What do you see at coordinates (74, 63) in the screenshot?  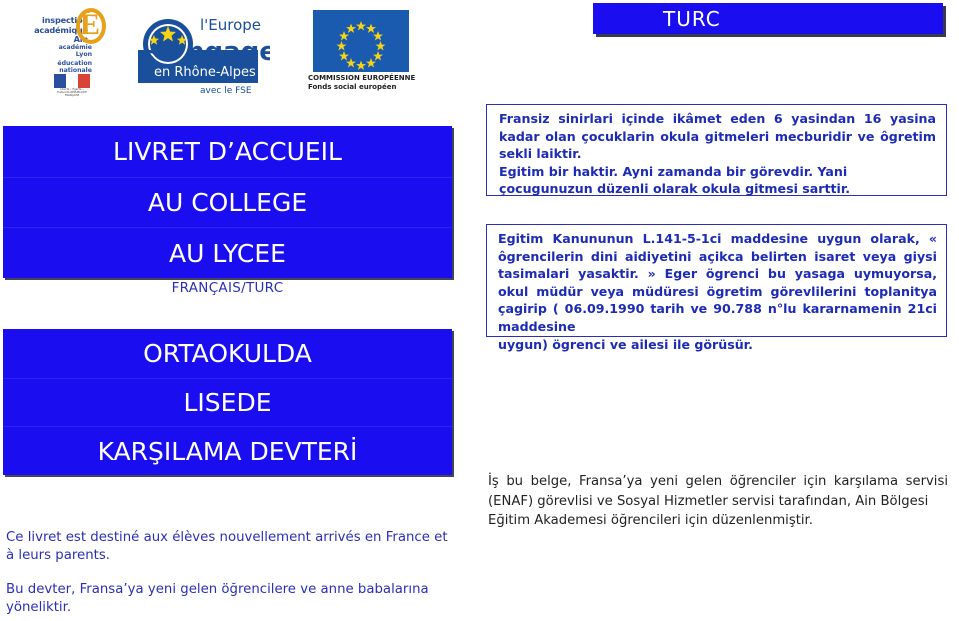 I see `education-nationale-line1: éducation` at bounding box center [74, 63].